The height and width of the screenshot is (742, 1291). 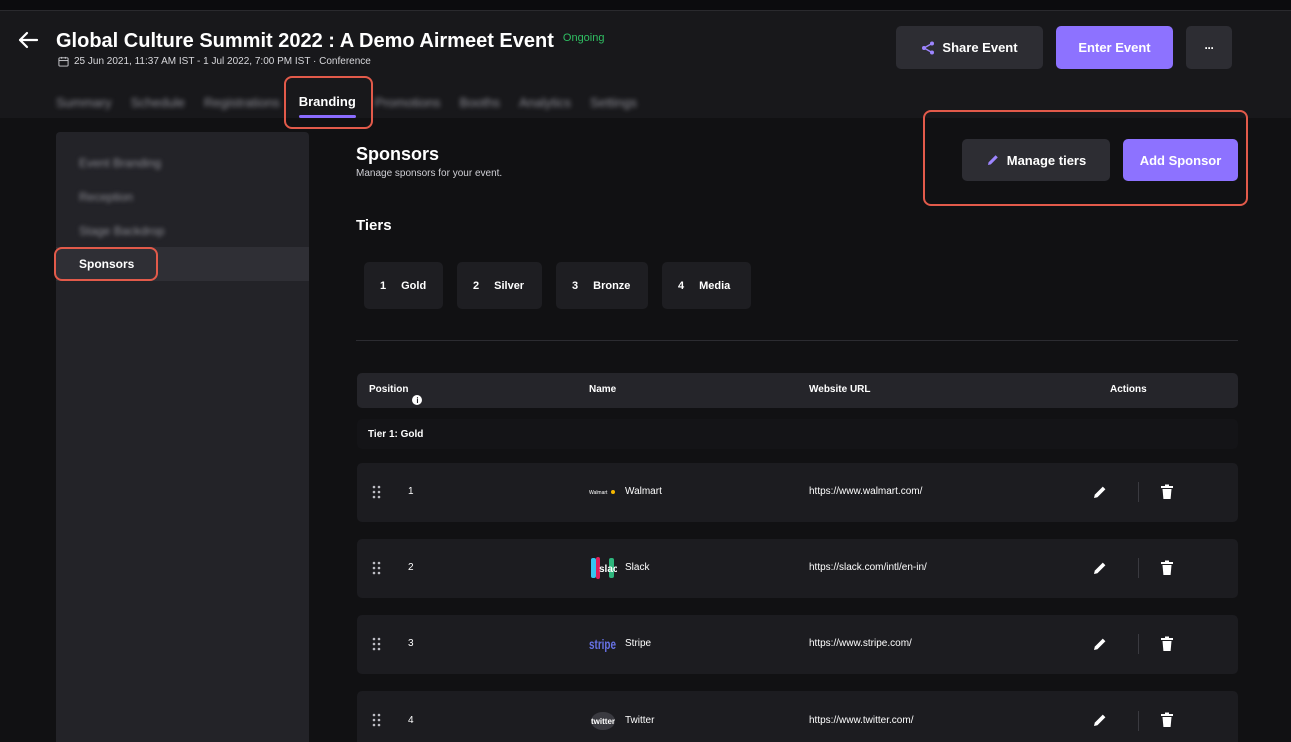 I want to click on tier-chip-bronze: 3 Bronze, so click(x=602, y=285).